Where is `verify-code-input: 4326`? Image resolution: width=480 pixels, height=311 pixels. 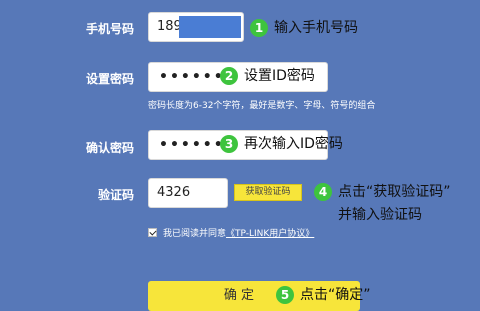 verify-code-input: 4326 is located at coordinates (188, 193).